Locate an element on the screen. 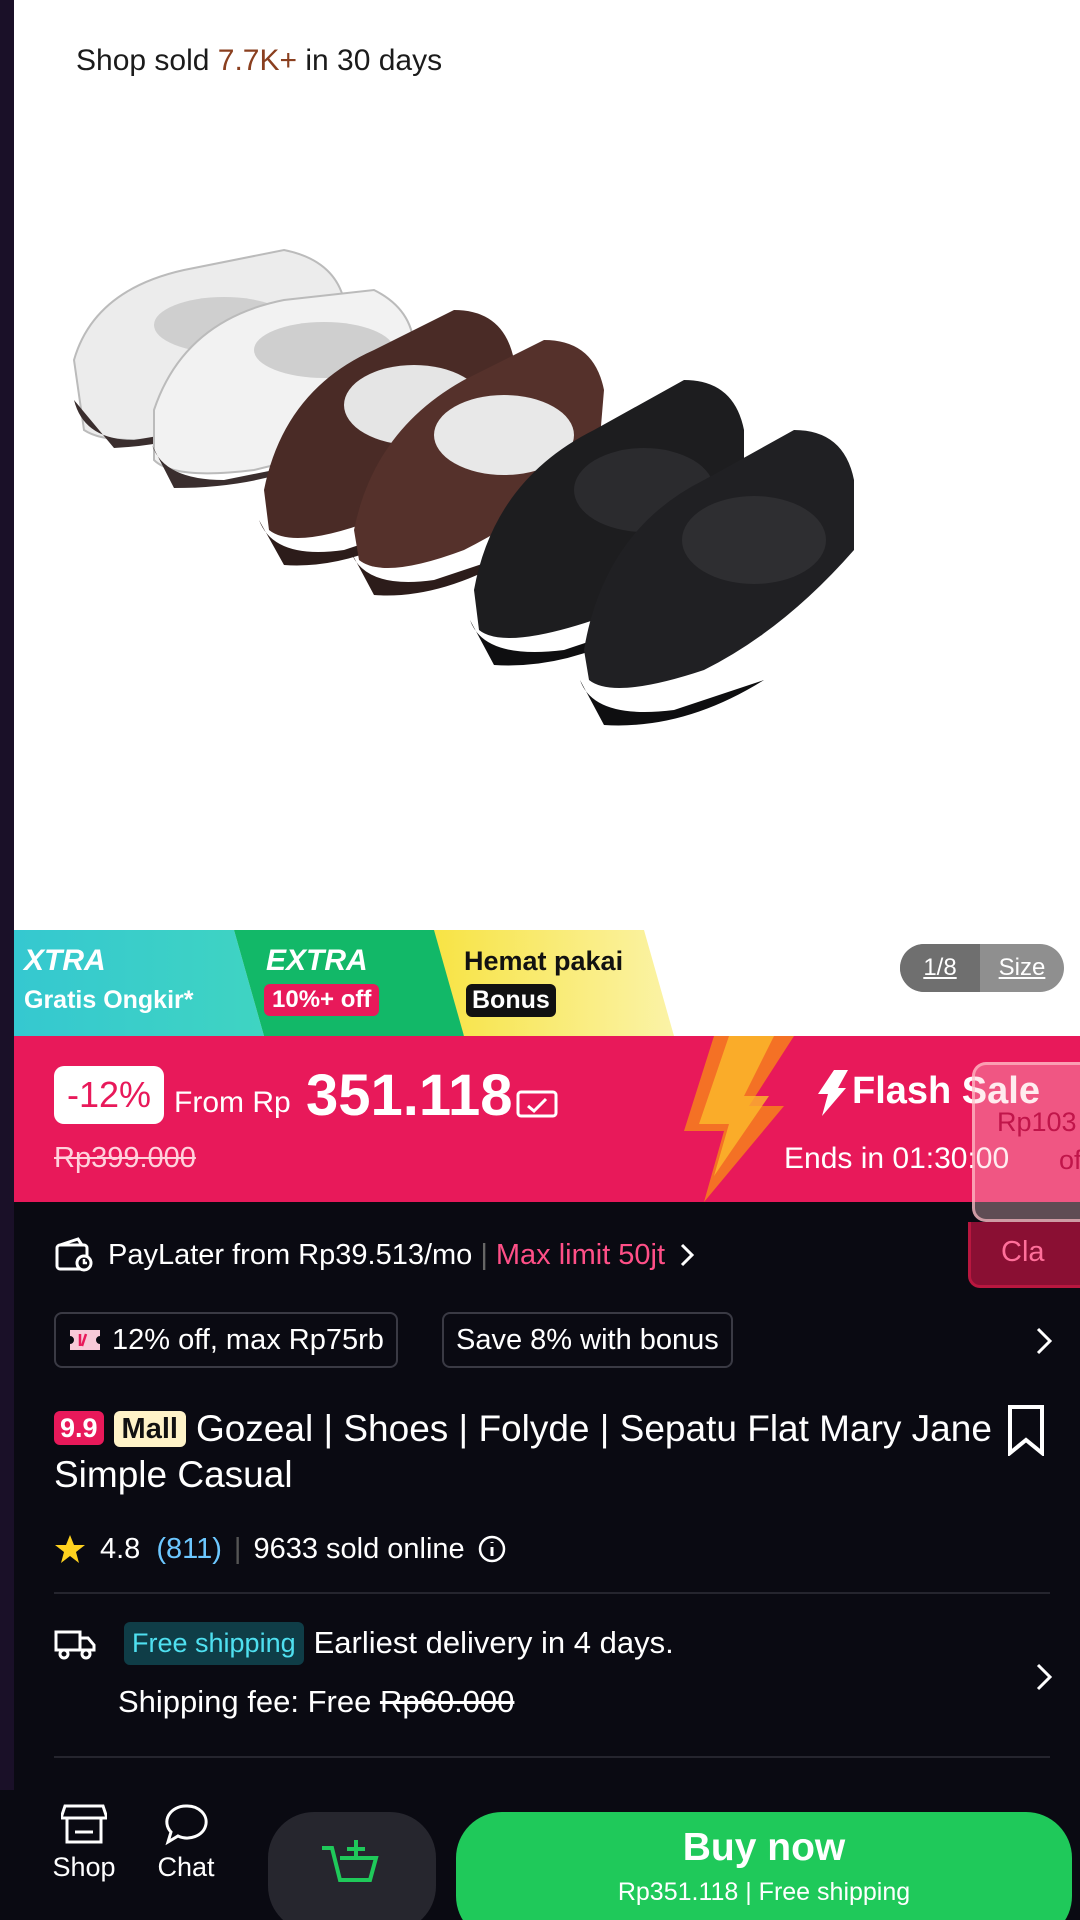 The width and height of the screenshot is (1080, 1920). coupon-chip-bonus: Save 8% with bonus is located at coordinates (587, 1340).